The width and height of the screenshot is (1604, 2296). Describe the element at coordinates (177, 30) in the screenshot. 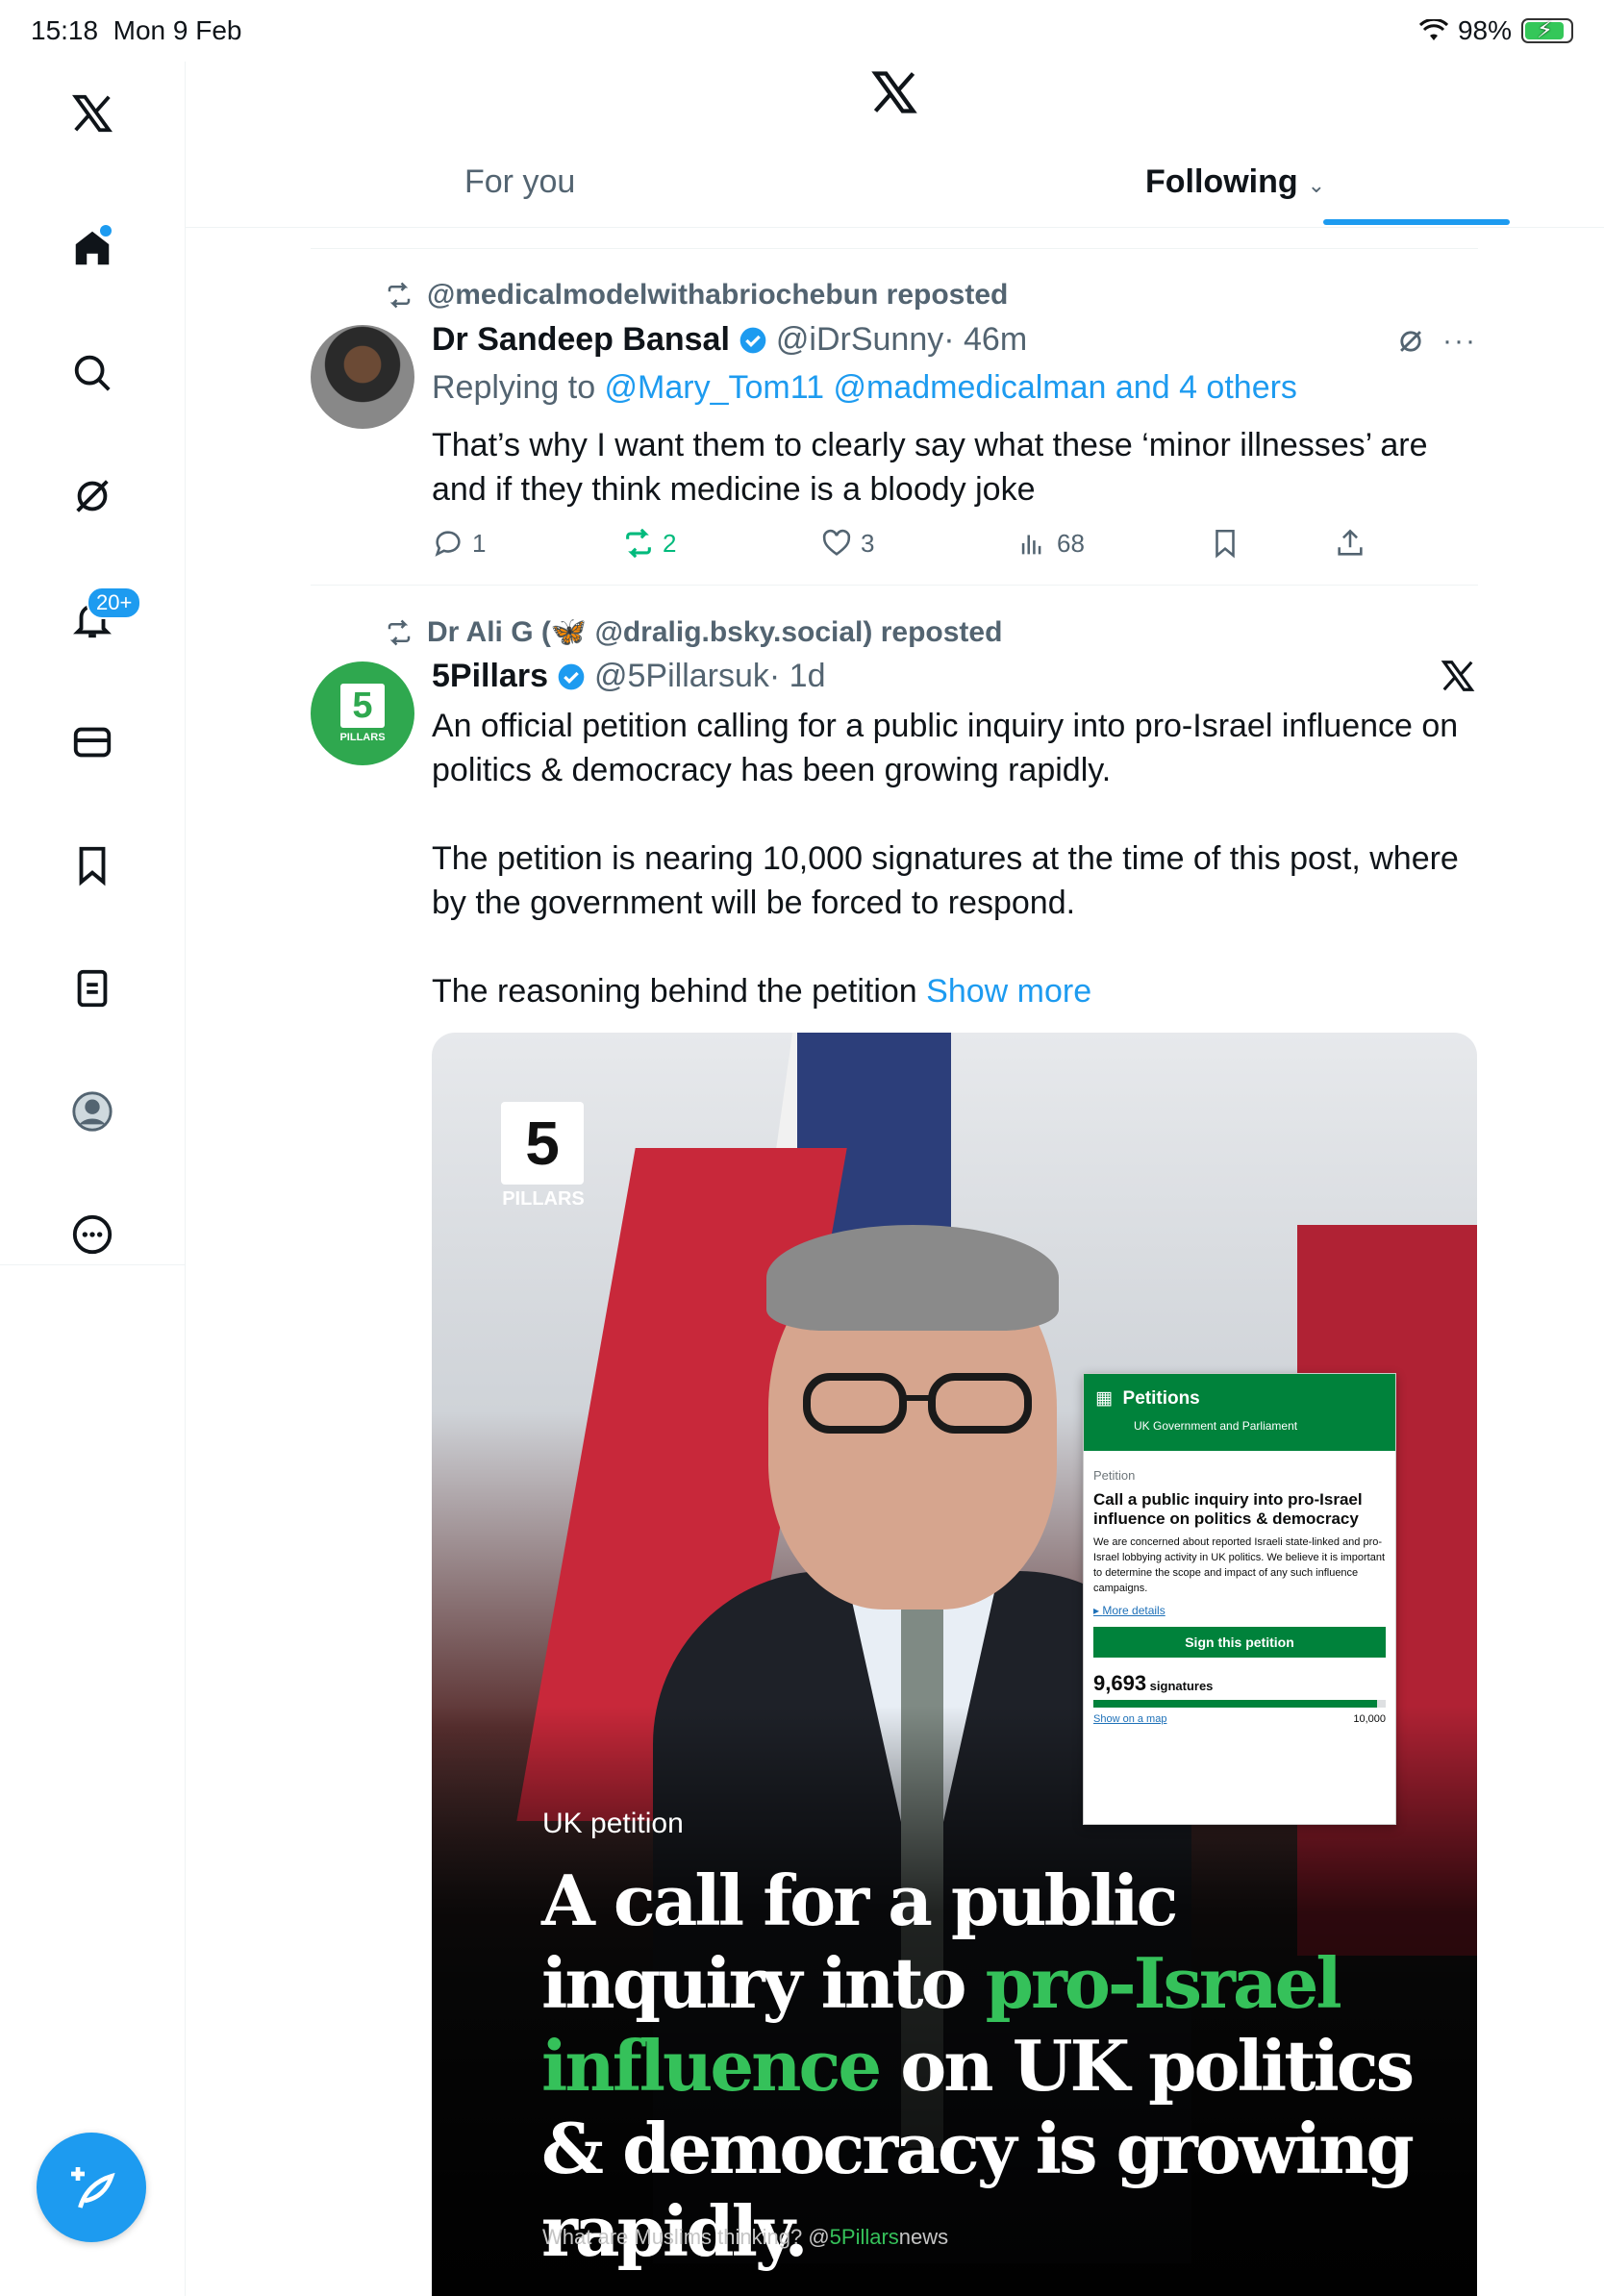

I see `date-text: Mon 9 Feb` at that location.